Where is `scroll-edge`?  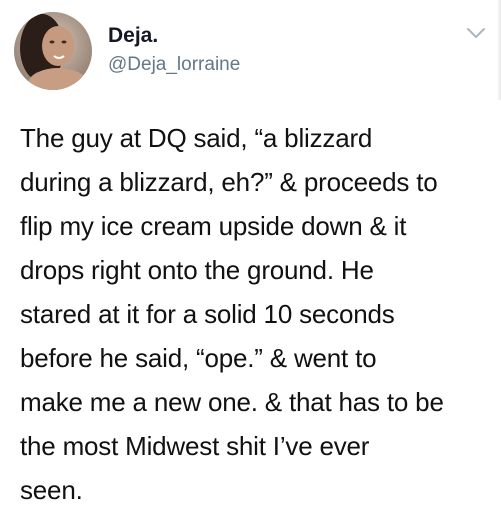
scroll-edge is located at coordinates (499, 50).